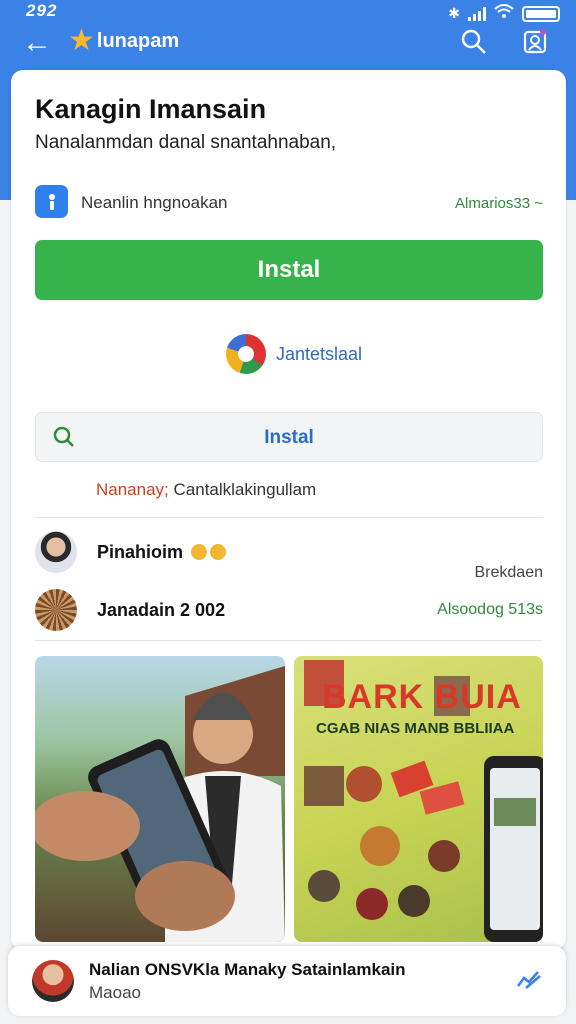 This screenshot has height=1024, width=576. I want to click on photo-illustration, so click(160, 804).